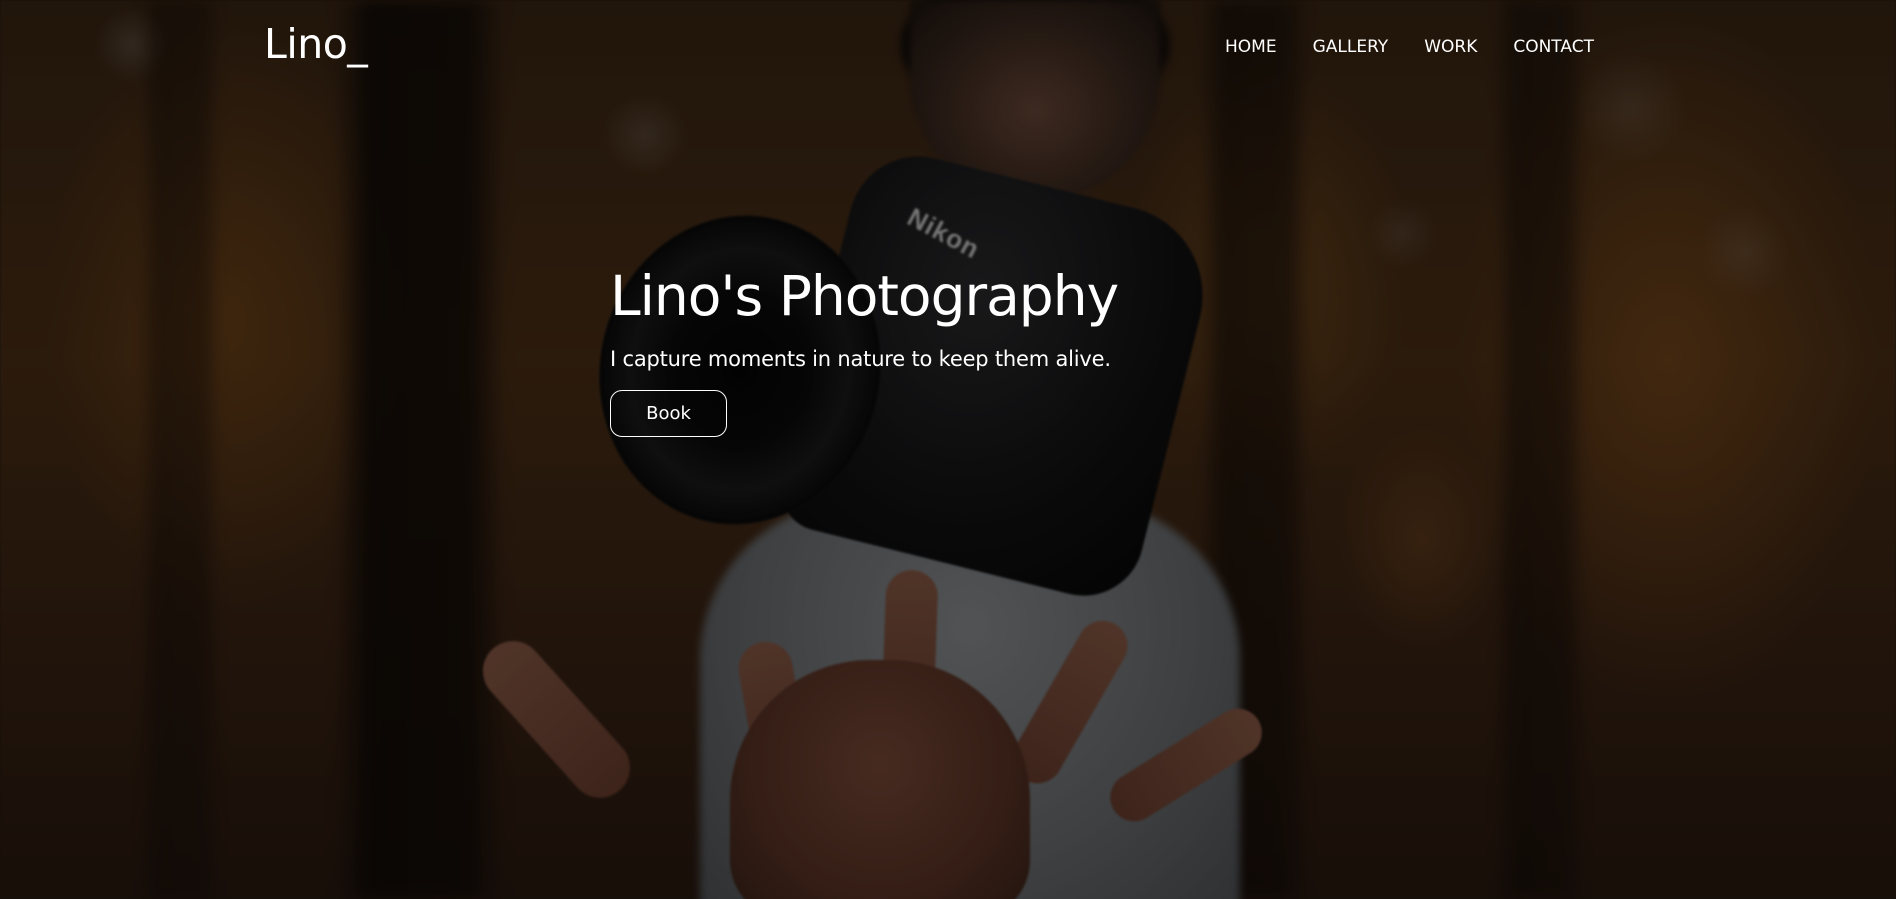 This screenshot has width=1896, height=899. I want to click on hero-title: Lino's Photography, so click(864, 296).